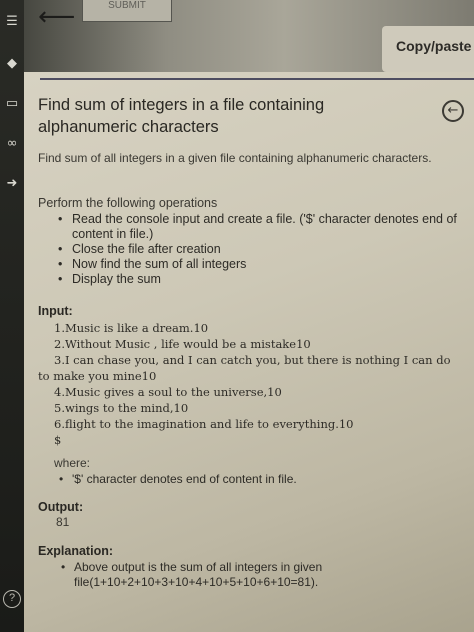 This screenshot has height=632, width=474. I want to click on operations-intro: Perform the following operations, so click(128, 203).